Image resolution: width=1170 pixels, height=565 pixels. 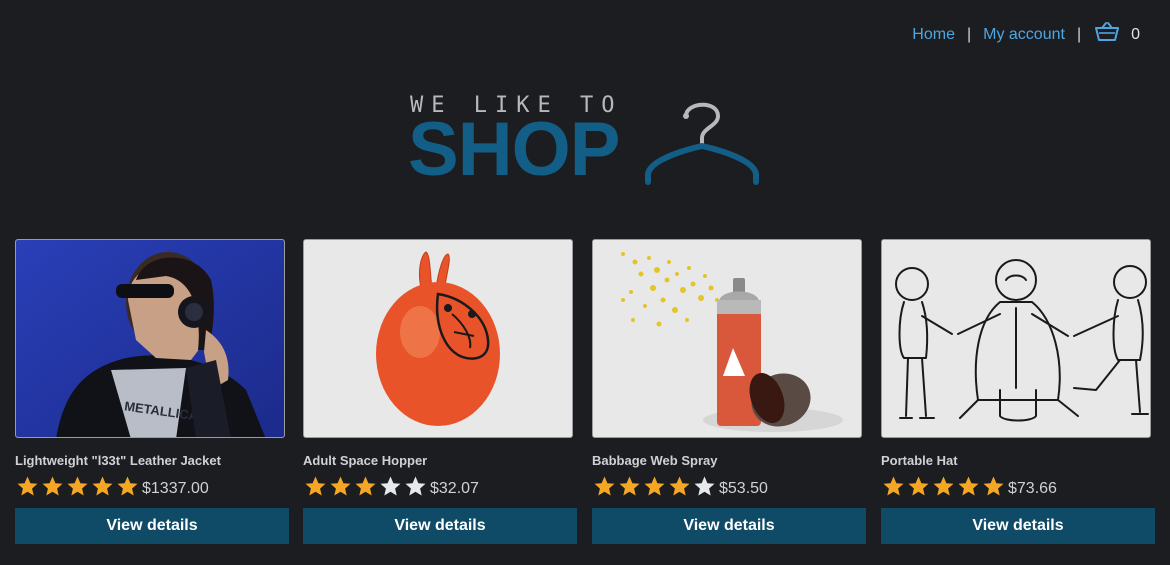 What do you see at coordinates (1032, 488) in the screenshot?
I see `product-price: $73.66` at bounding box center [1032, 488].